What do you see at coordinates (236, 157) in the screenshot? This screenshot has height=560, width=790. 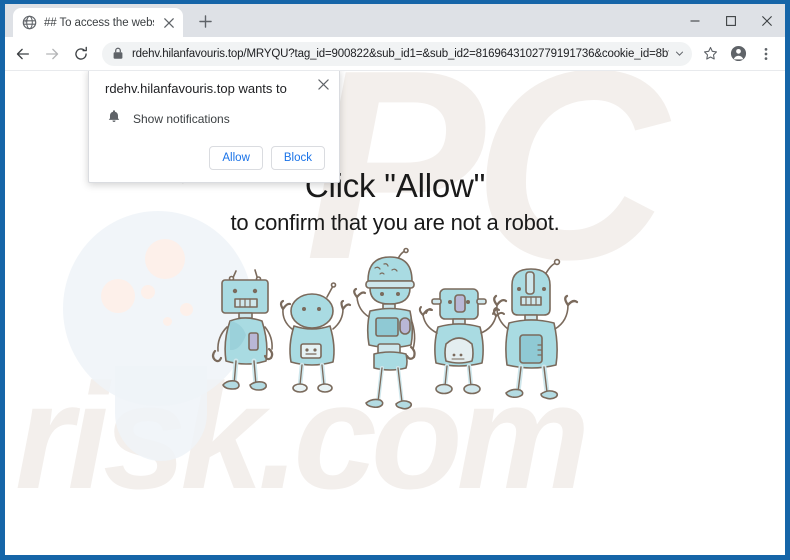 I see `allow-button: Allow` at bounding box center [236, 157].